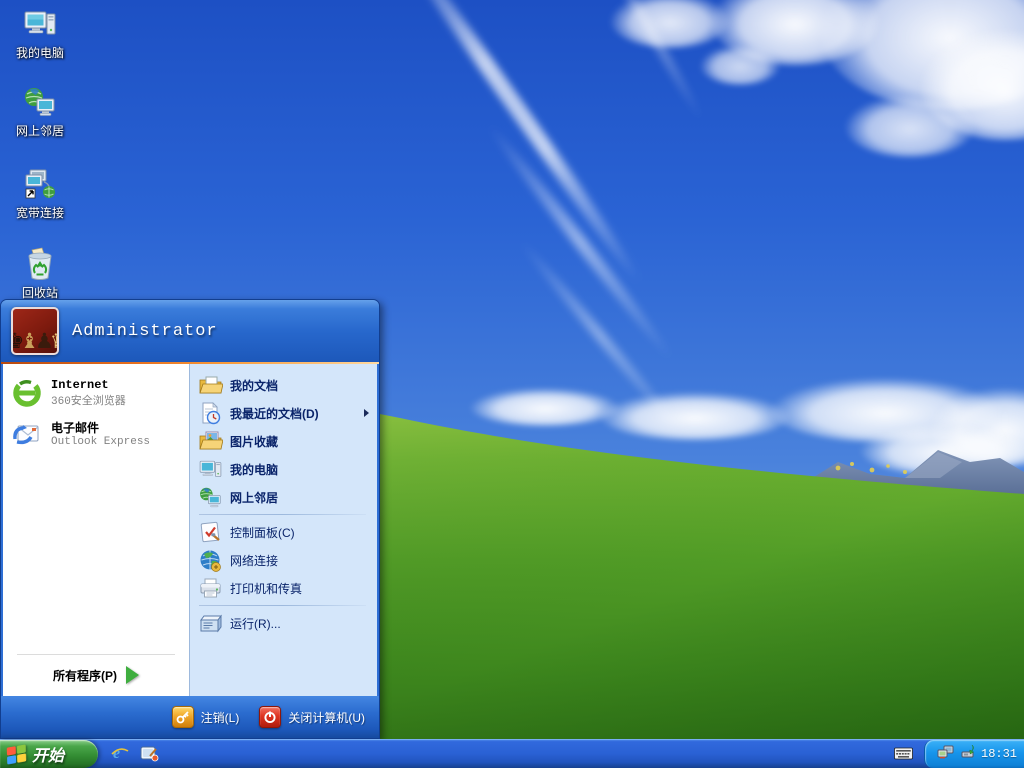 The height and width of the screenshot is (768, 1024). What do you see at coordinates (210, 587) in the screenshot?
I see `printers-faxes-icon` at bounding box center [210, 587].